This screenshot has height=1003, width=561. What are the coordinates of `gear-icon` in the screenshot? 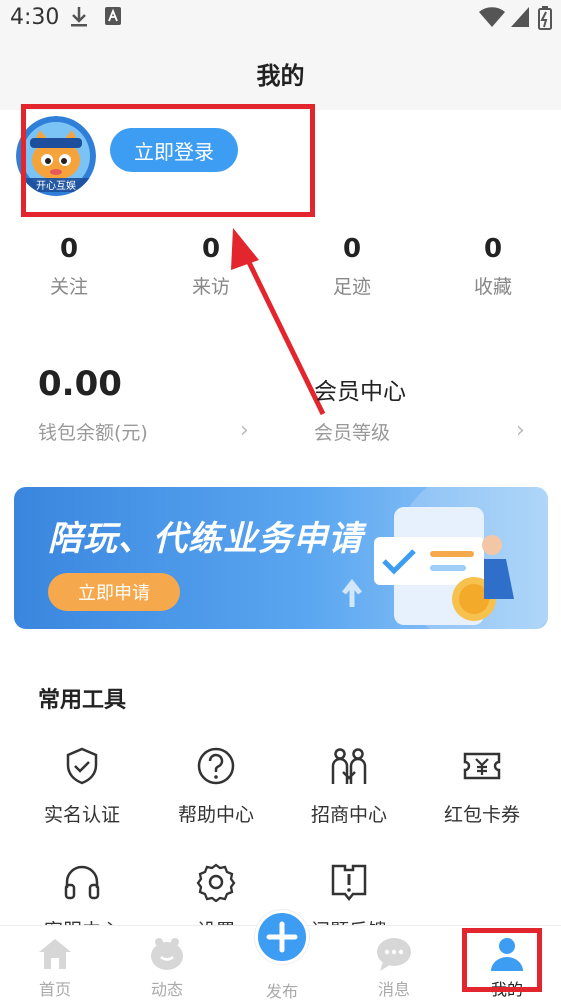 It's located at (216, 882).